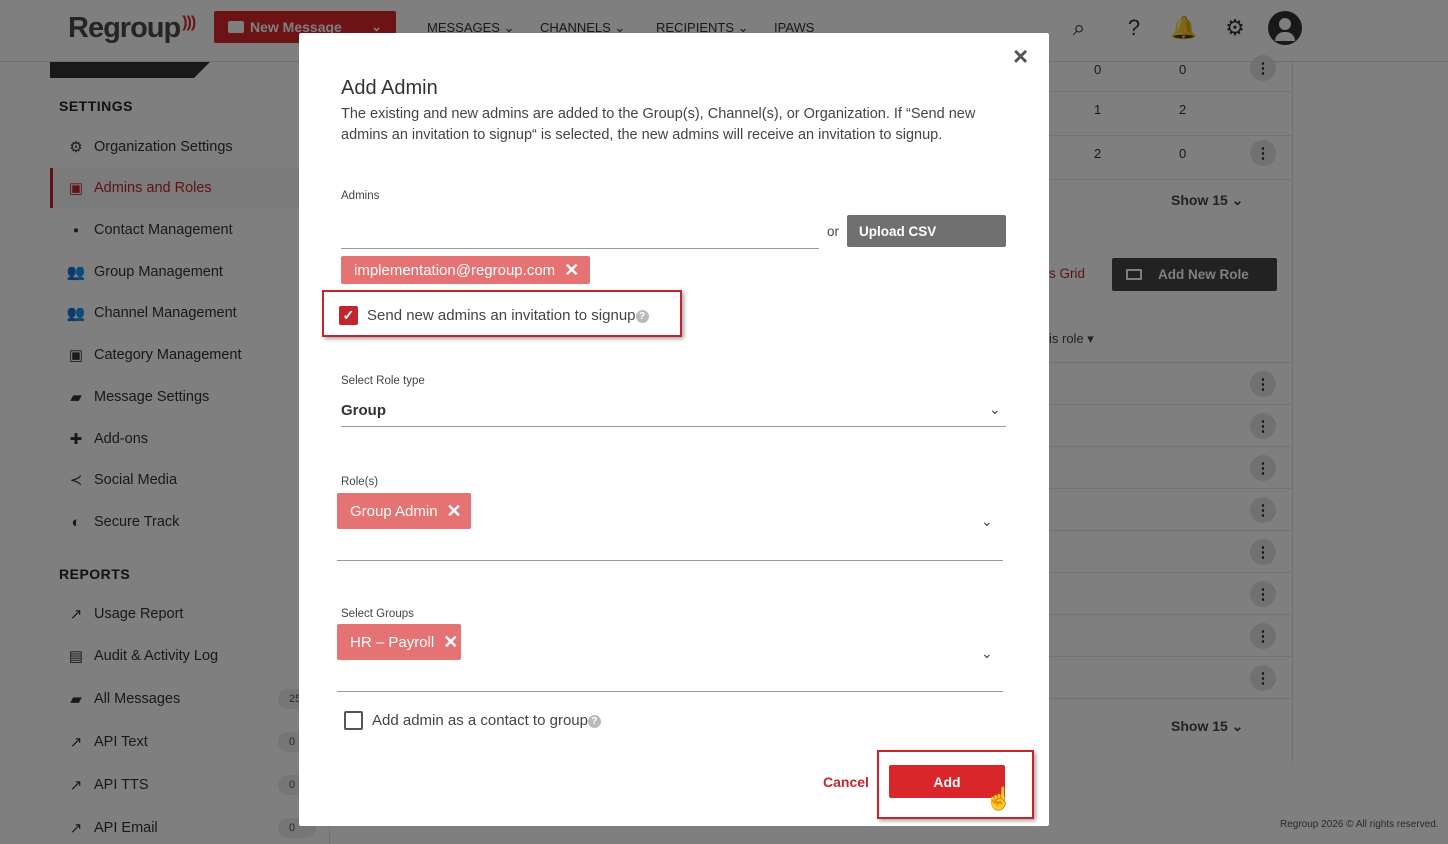  What do you see at coordinates (360, 482) in the screenshot?
I see `roles-label: Role(s)` at bounding box center [360, 482].